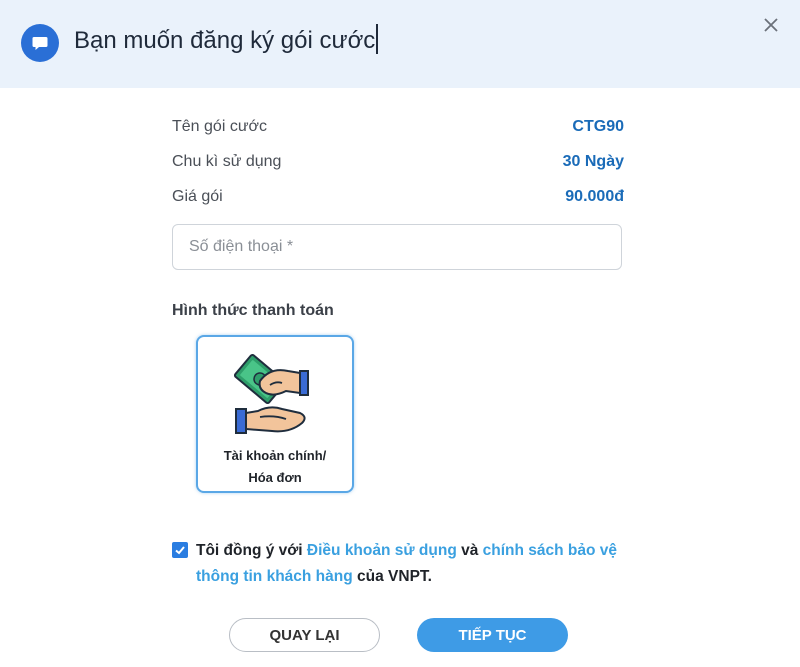 Image resolution: width=800 pixels, height=667 pixels. Describe the element at coordinates (382, 550) in the screenshot. I see `terms-of-use-link: Điều khoản sử dụng` at that location.